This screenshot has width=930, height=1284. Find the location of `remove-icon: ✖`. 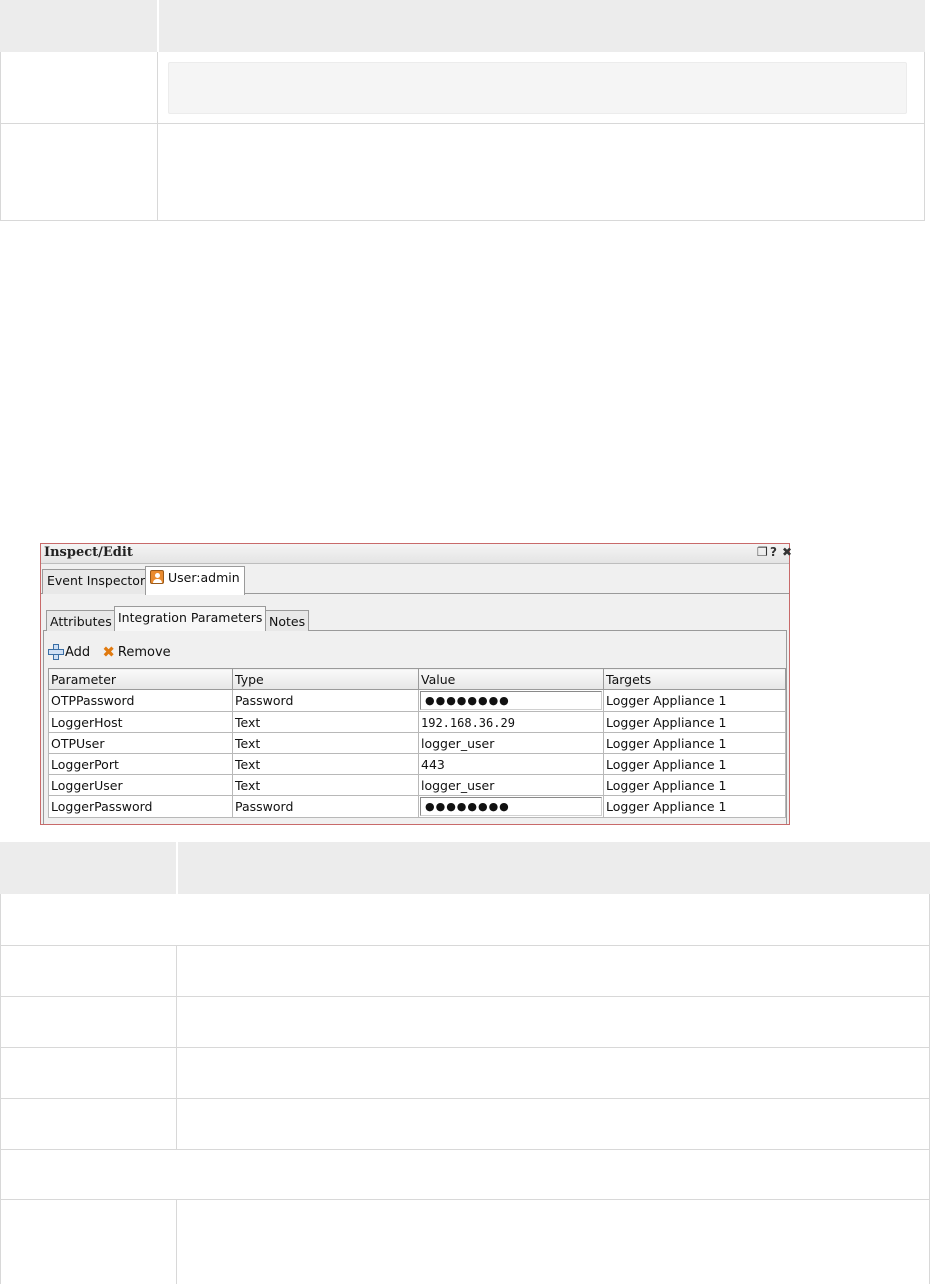

remove-icon: ✖ is located at coordinates (108, 652).